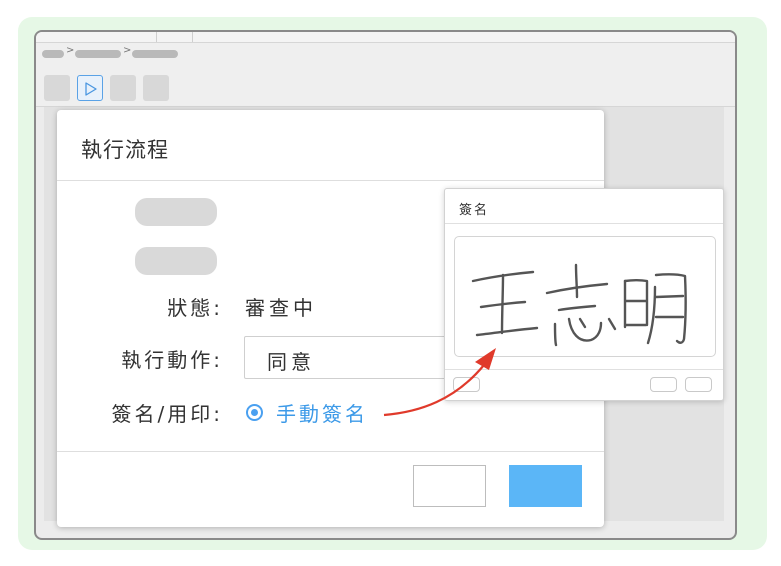 This screenshot has height=566, width=781. I want to click on arrow-head-icon, so click(485, 359).